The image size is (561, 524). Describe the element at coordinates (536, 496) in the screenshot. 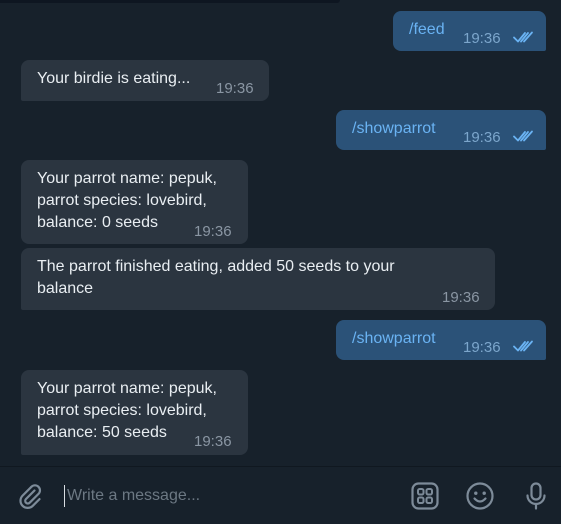

I see `microphone-icon` at that location.